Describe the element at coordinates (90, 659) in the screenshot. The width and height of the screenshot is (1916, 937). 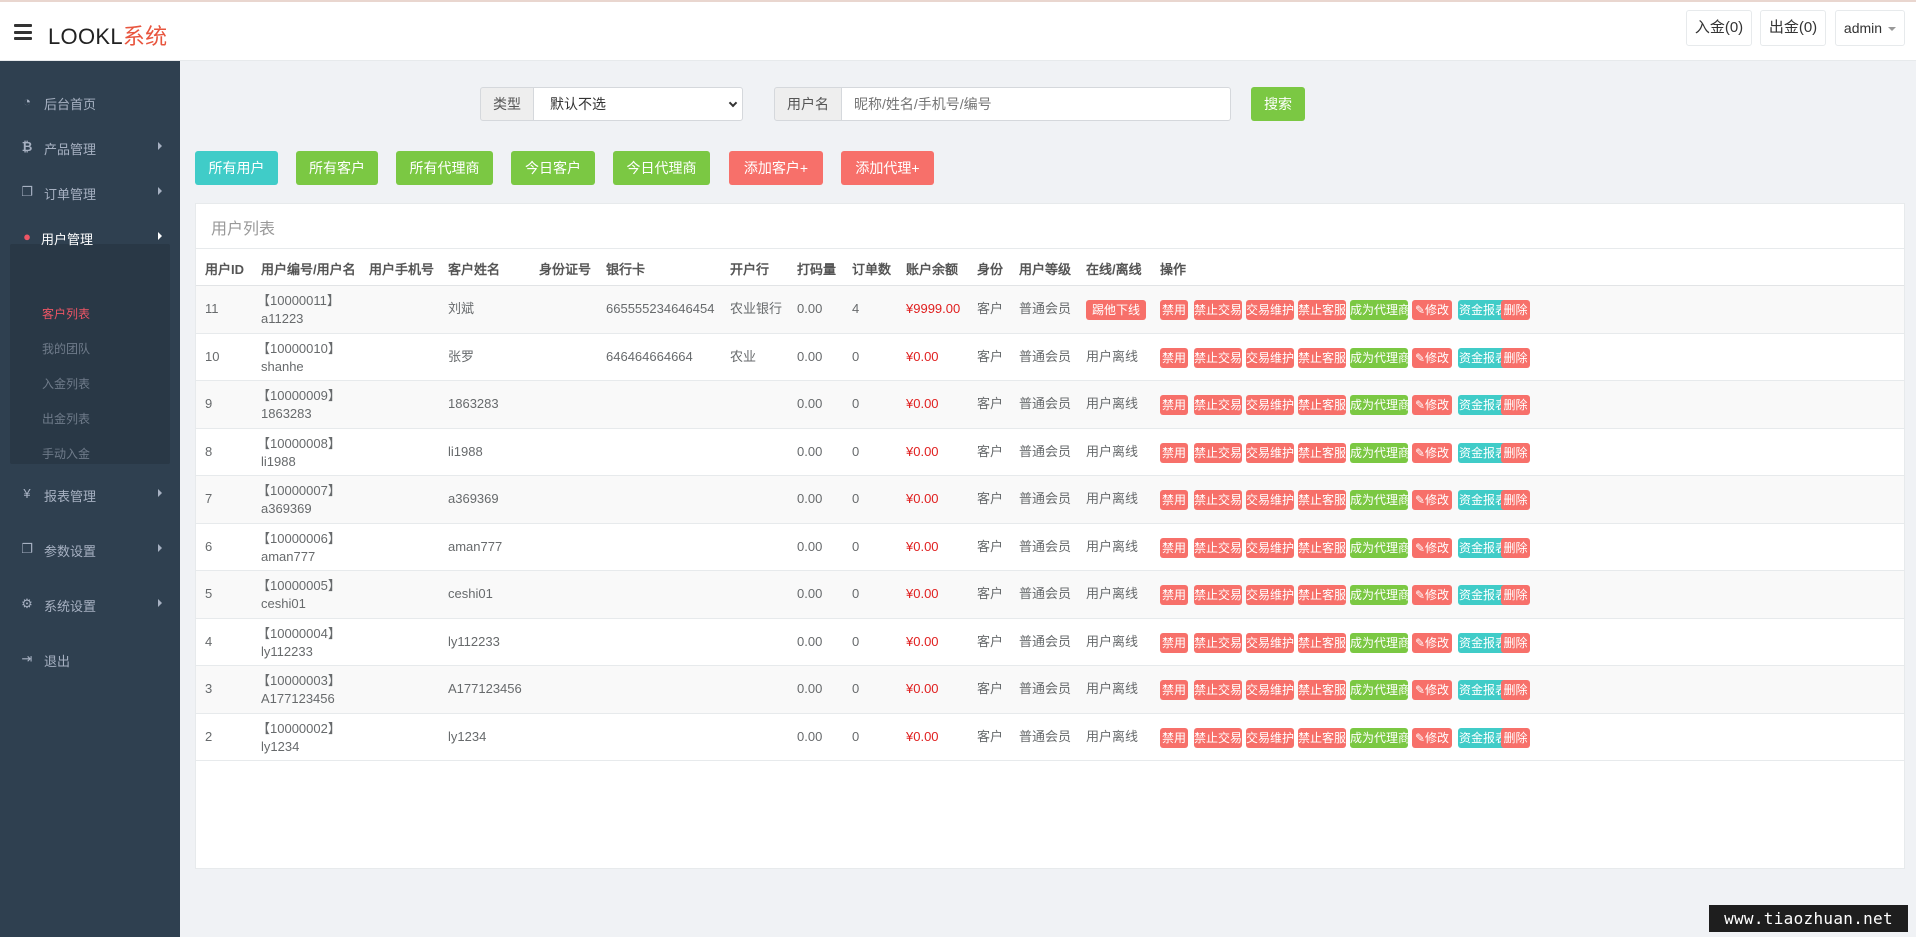
I see `sidebar-item-logout: ⇥ 退出` at that location.